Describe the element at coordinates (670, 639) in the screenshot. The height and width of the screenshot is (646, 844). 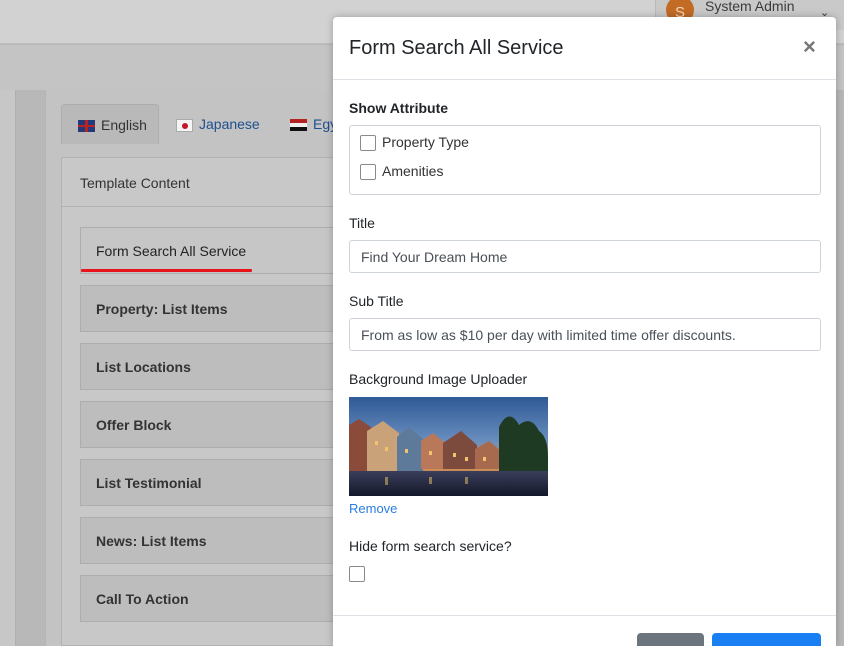
I see `close-button` at that location.